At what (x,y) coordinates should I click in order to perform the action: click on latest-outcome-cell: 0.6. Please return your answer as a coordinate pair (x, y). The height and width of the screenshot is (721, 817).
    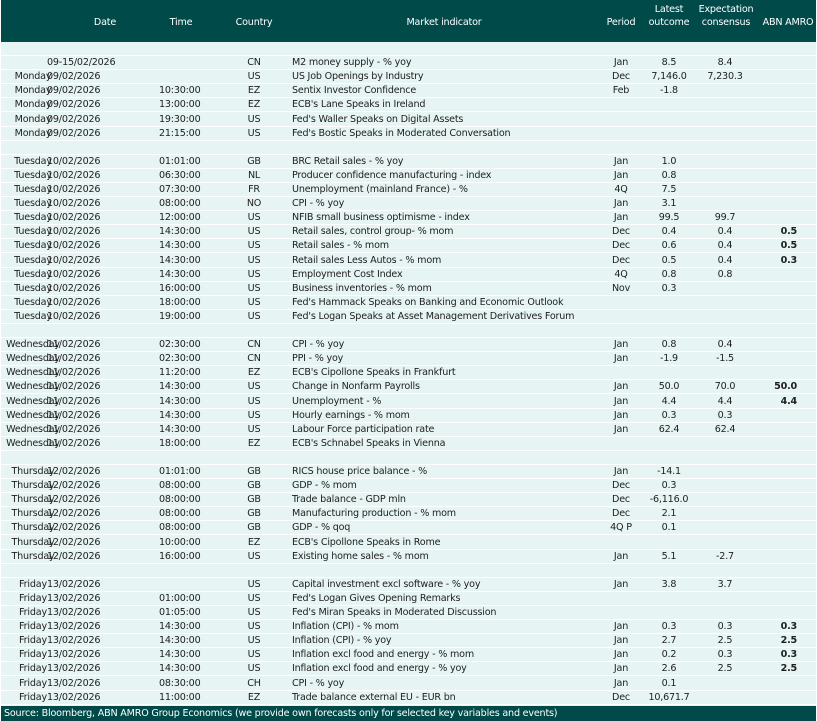
    Looking at the image, I should click on (669, 246).